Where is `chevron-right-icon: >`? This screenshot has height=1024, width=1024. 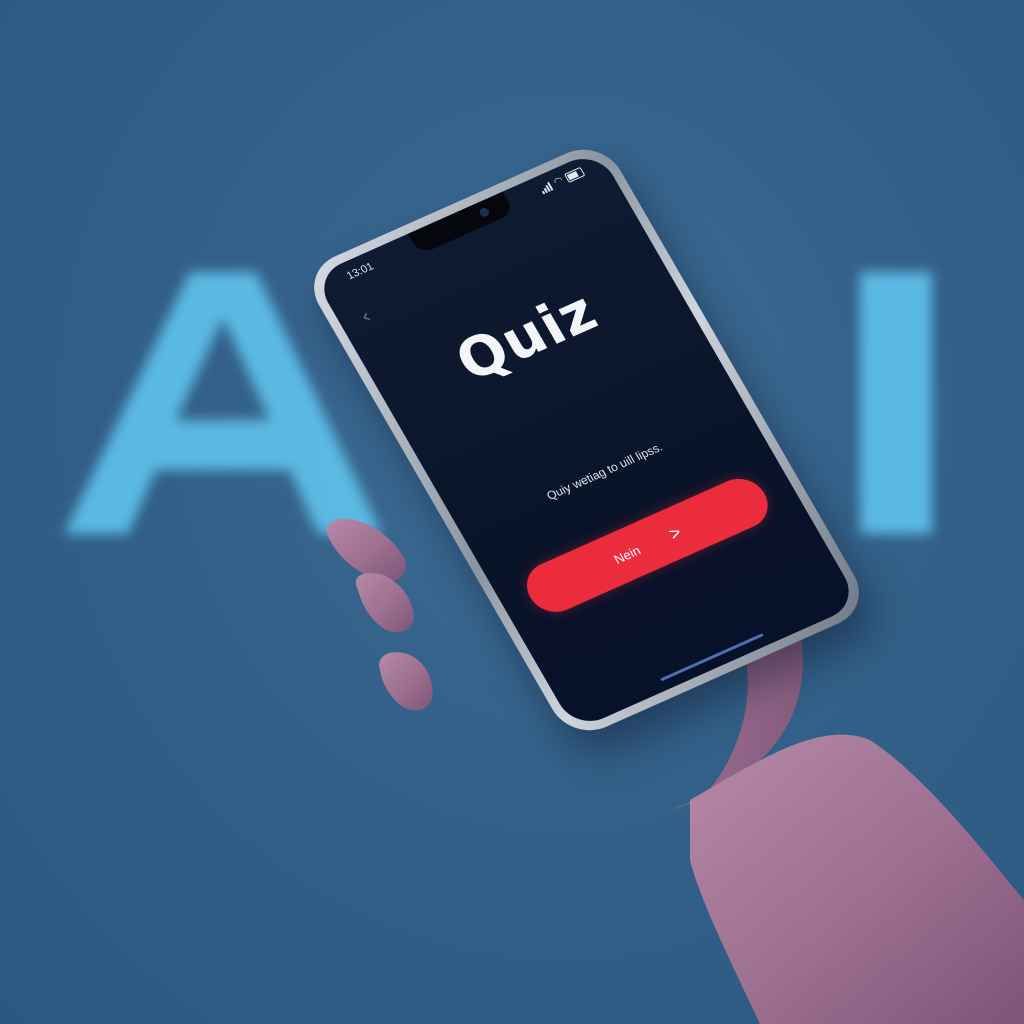 chevron-right-icon: > is located at coordinates (675, 533).